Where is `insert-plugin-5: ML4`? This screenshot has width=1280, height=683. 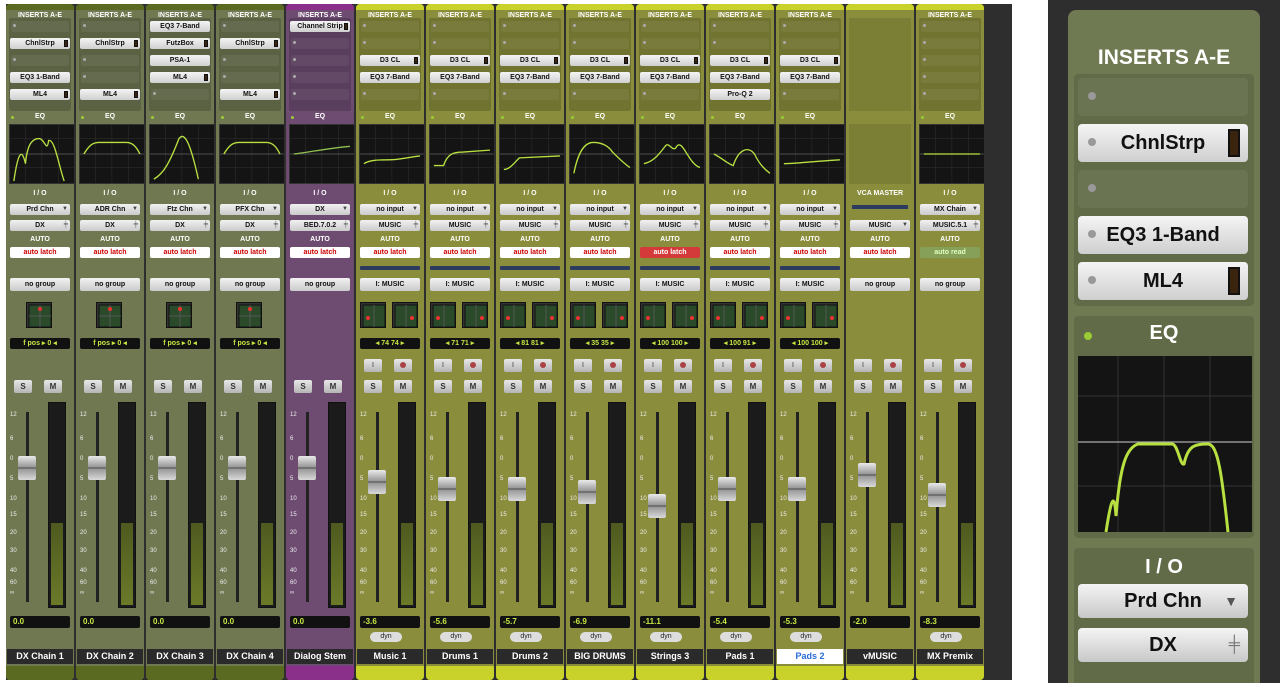
insert-plugin-5: ML4 is located at coordinates (40, 94).